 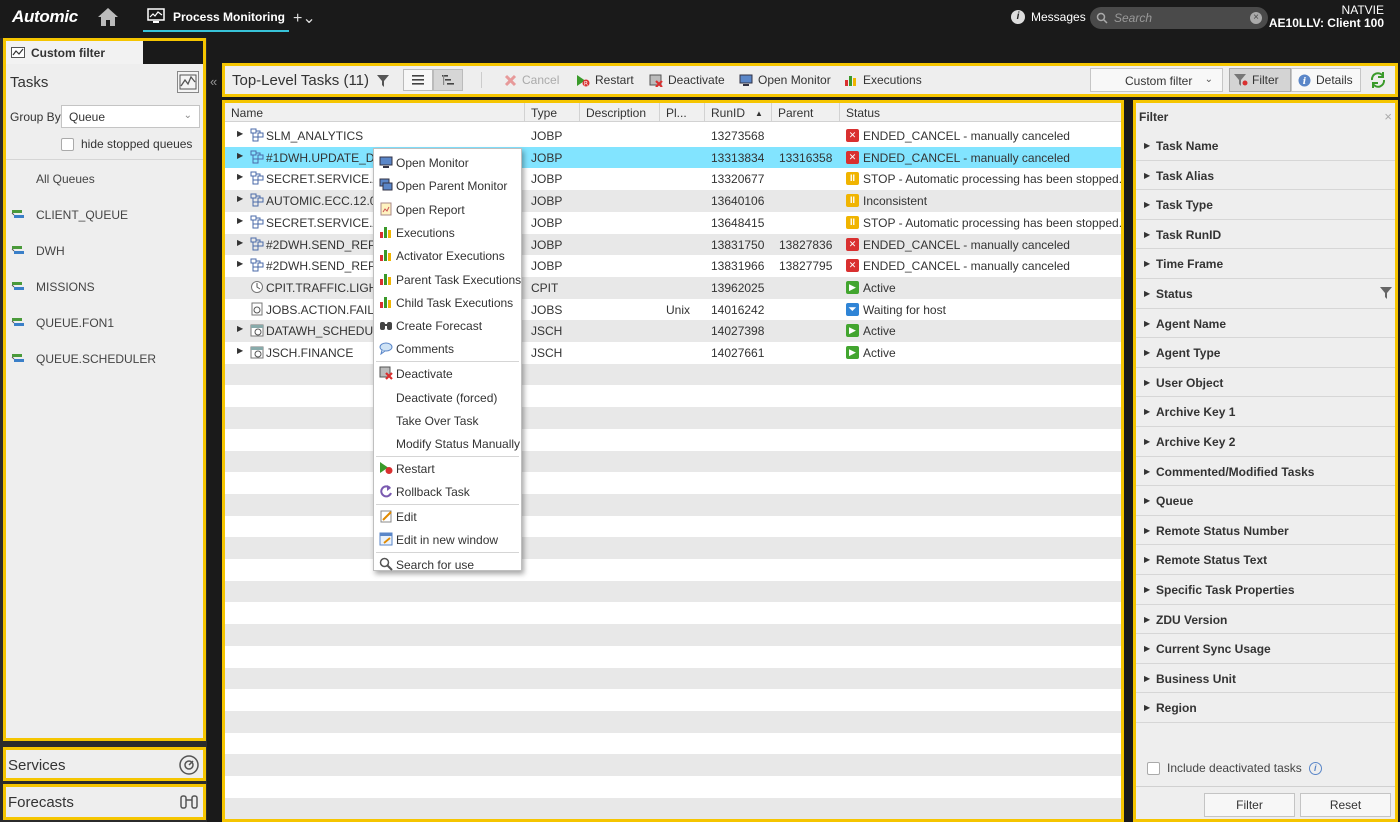 What do you see at coordinates (447, 255) in the screenshot?
I see `context-menu-item: Activator Executions` at bounding box center [447, 255].